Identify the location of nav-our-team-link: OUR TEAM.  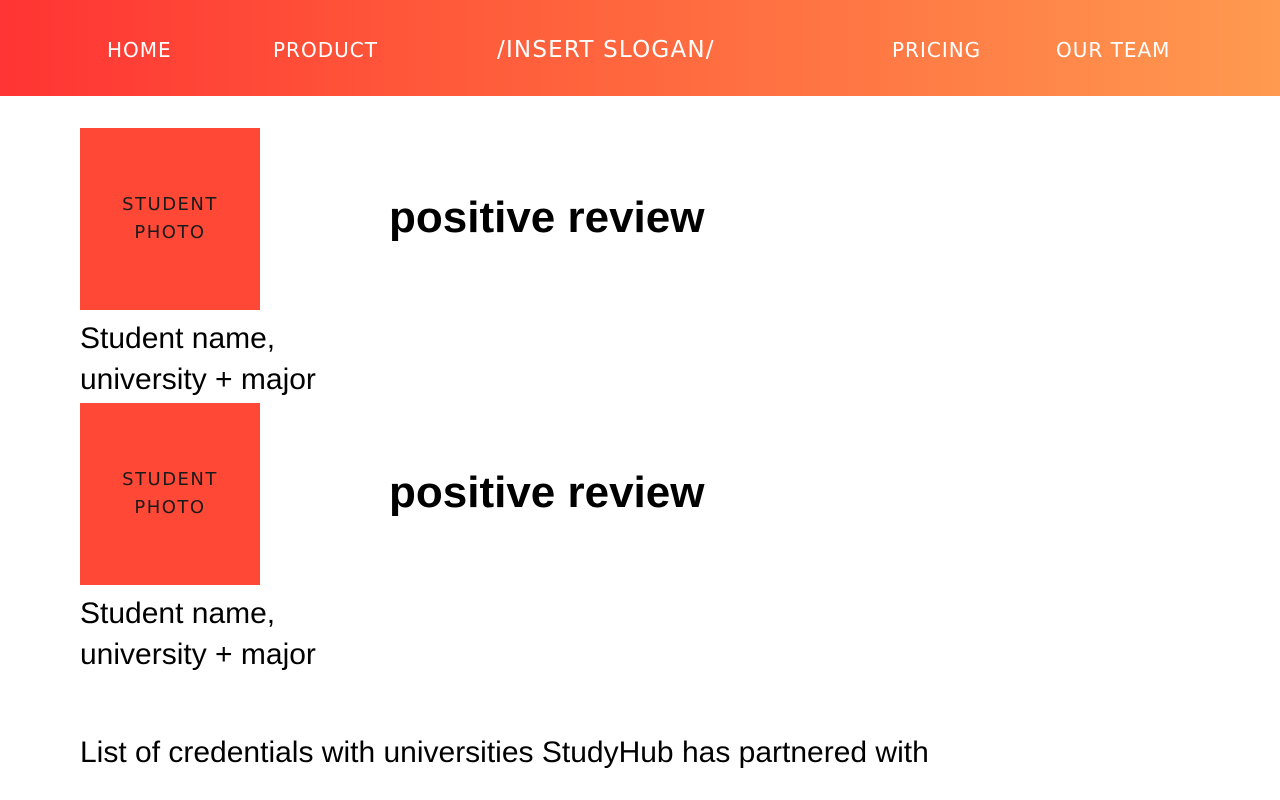
(1113, 50).